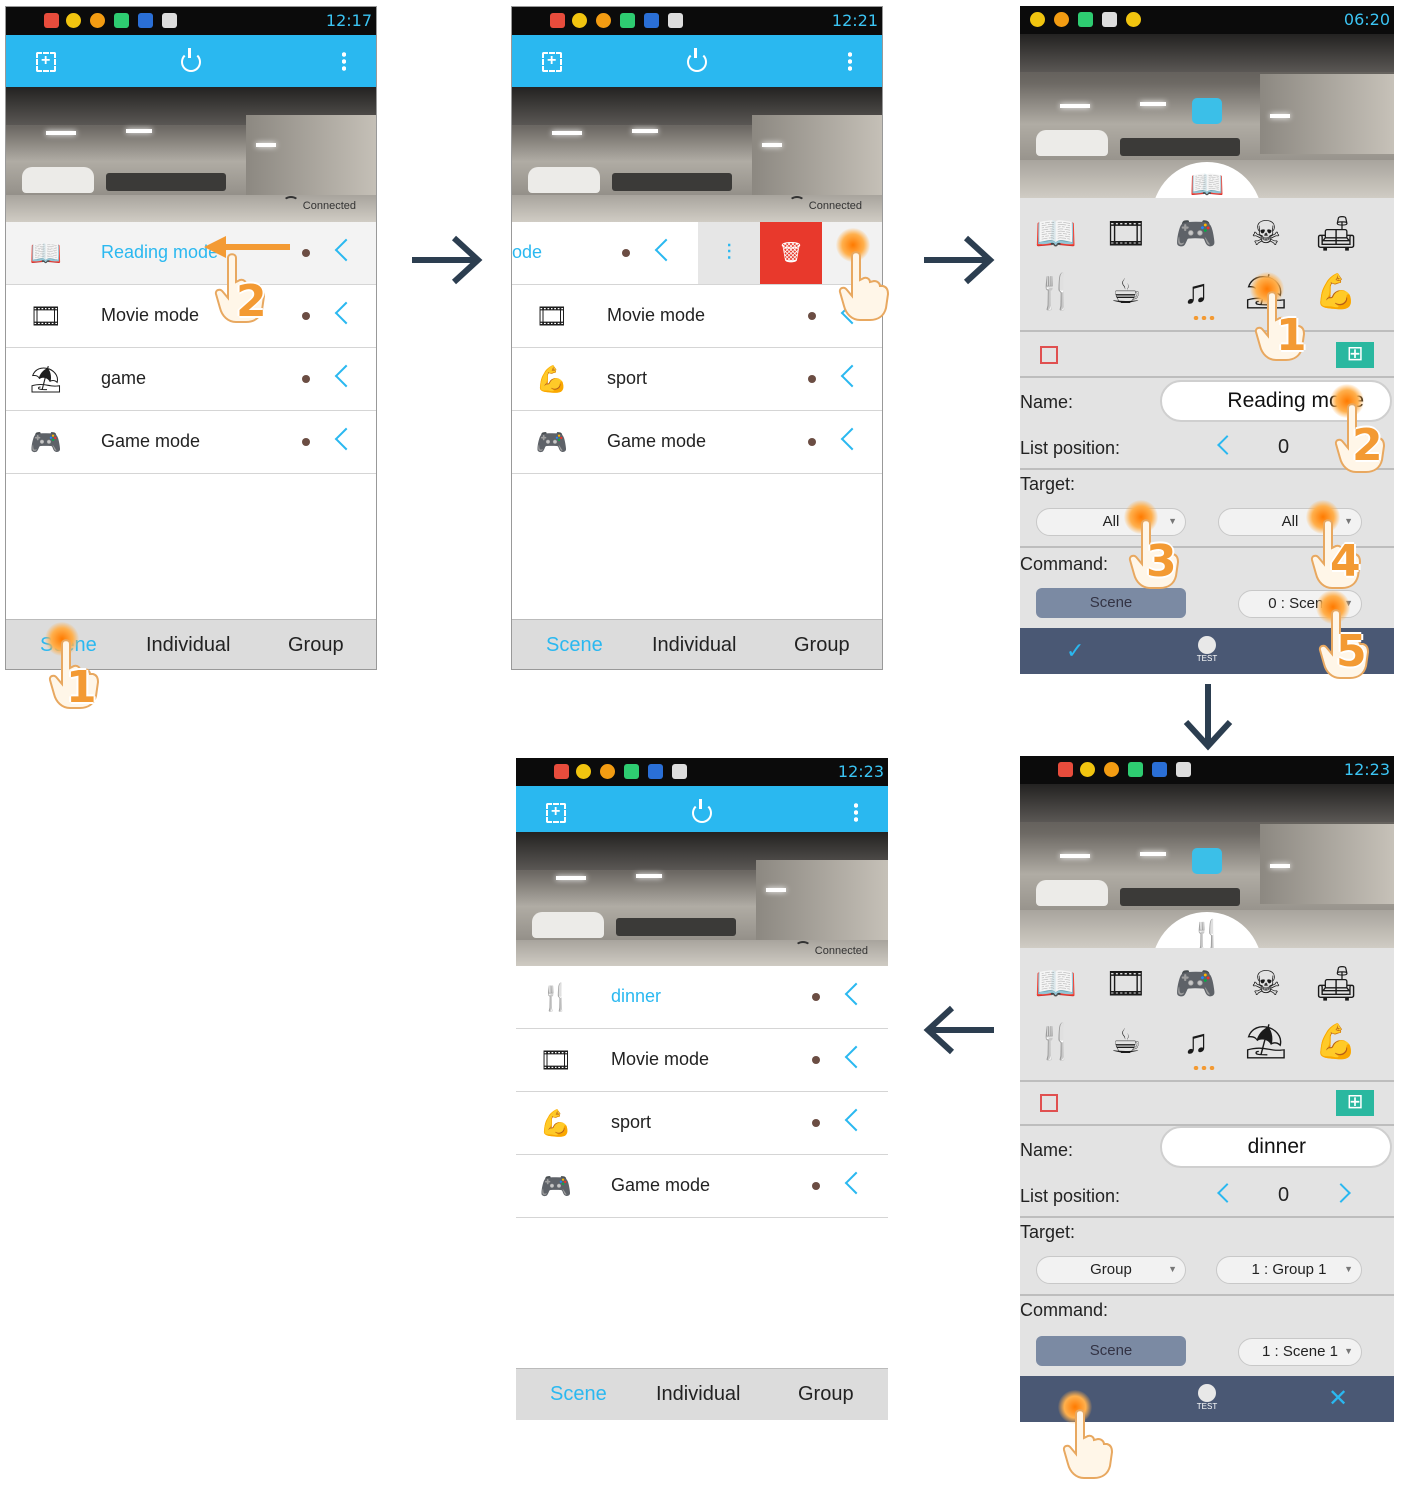 The image size is (1406, 1485). I want to click on status-bar: 12:17, so click(191, 21).